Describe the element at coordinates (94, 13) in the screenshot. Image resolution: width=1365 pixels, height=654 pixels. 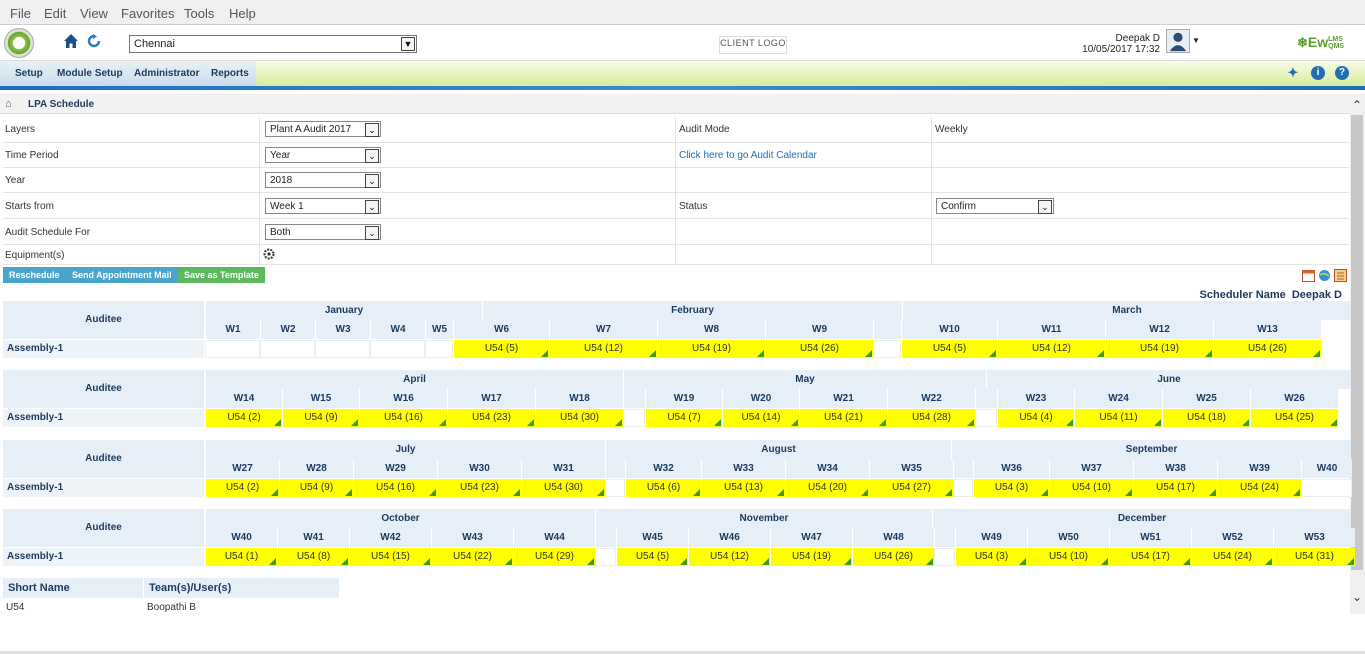
I see `menu-view: View` at that location.